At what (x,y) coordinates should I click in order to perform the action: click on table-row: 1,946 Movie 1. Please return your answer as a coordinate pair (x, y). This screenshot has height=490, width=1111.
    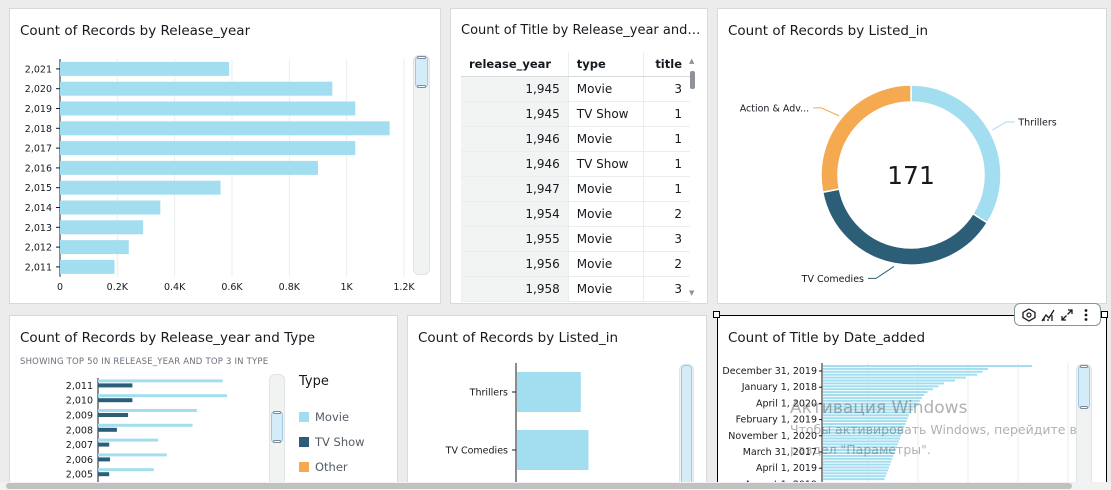
    Looking at the image, I should click on (575, 139).